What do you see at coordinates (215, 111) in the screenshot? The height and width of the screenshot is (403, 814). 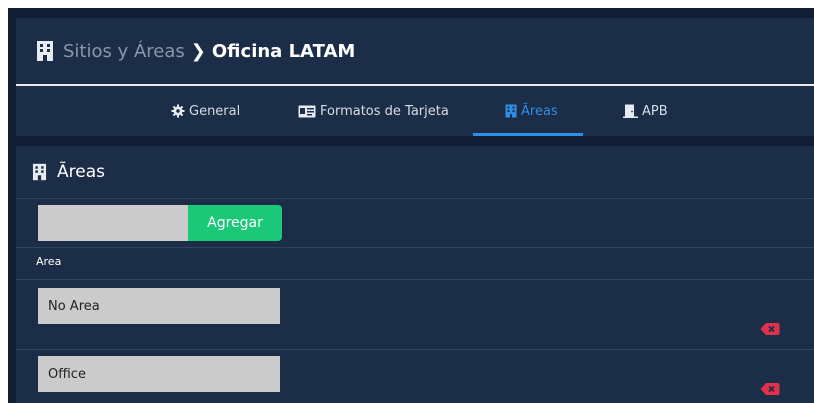 I see `tab-general-label: General` at bounding box center [215, 111].